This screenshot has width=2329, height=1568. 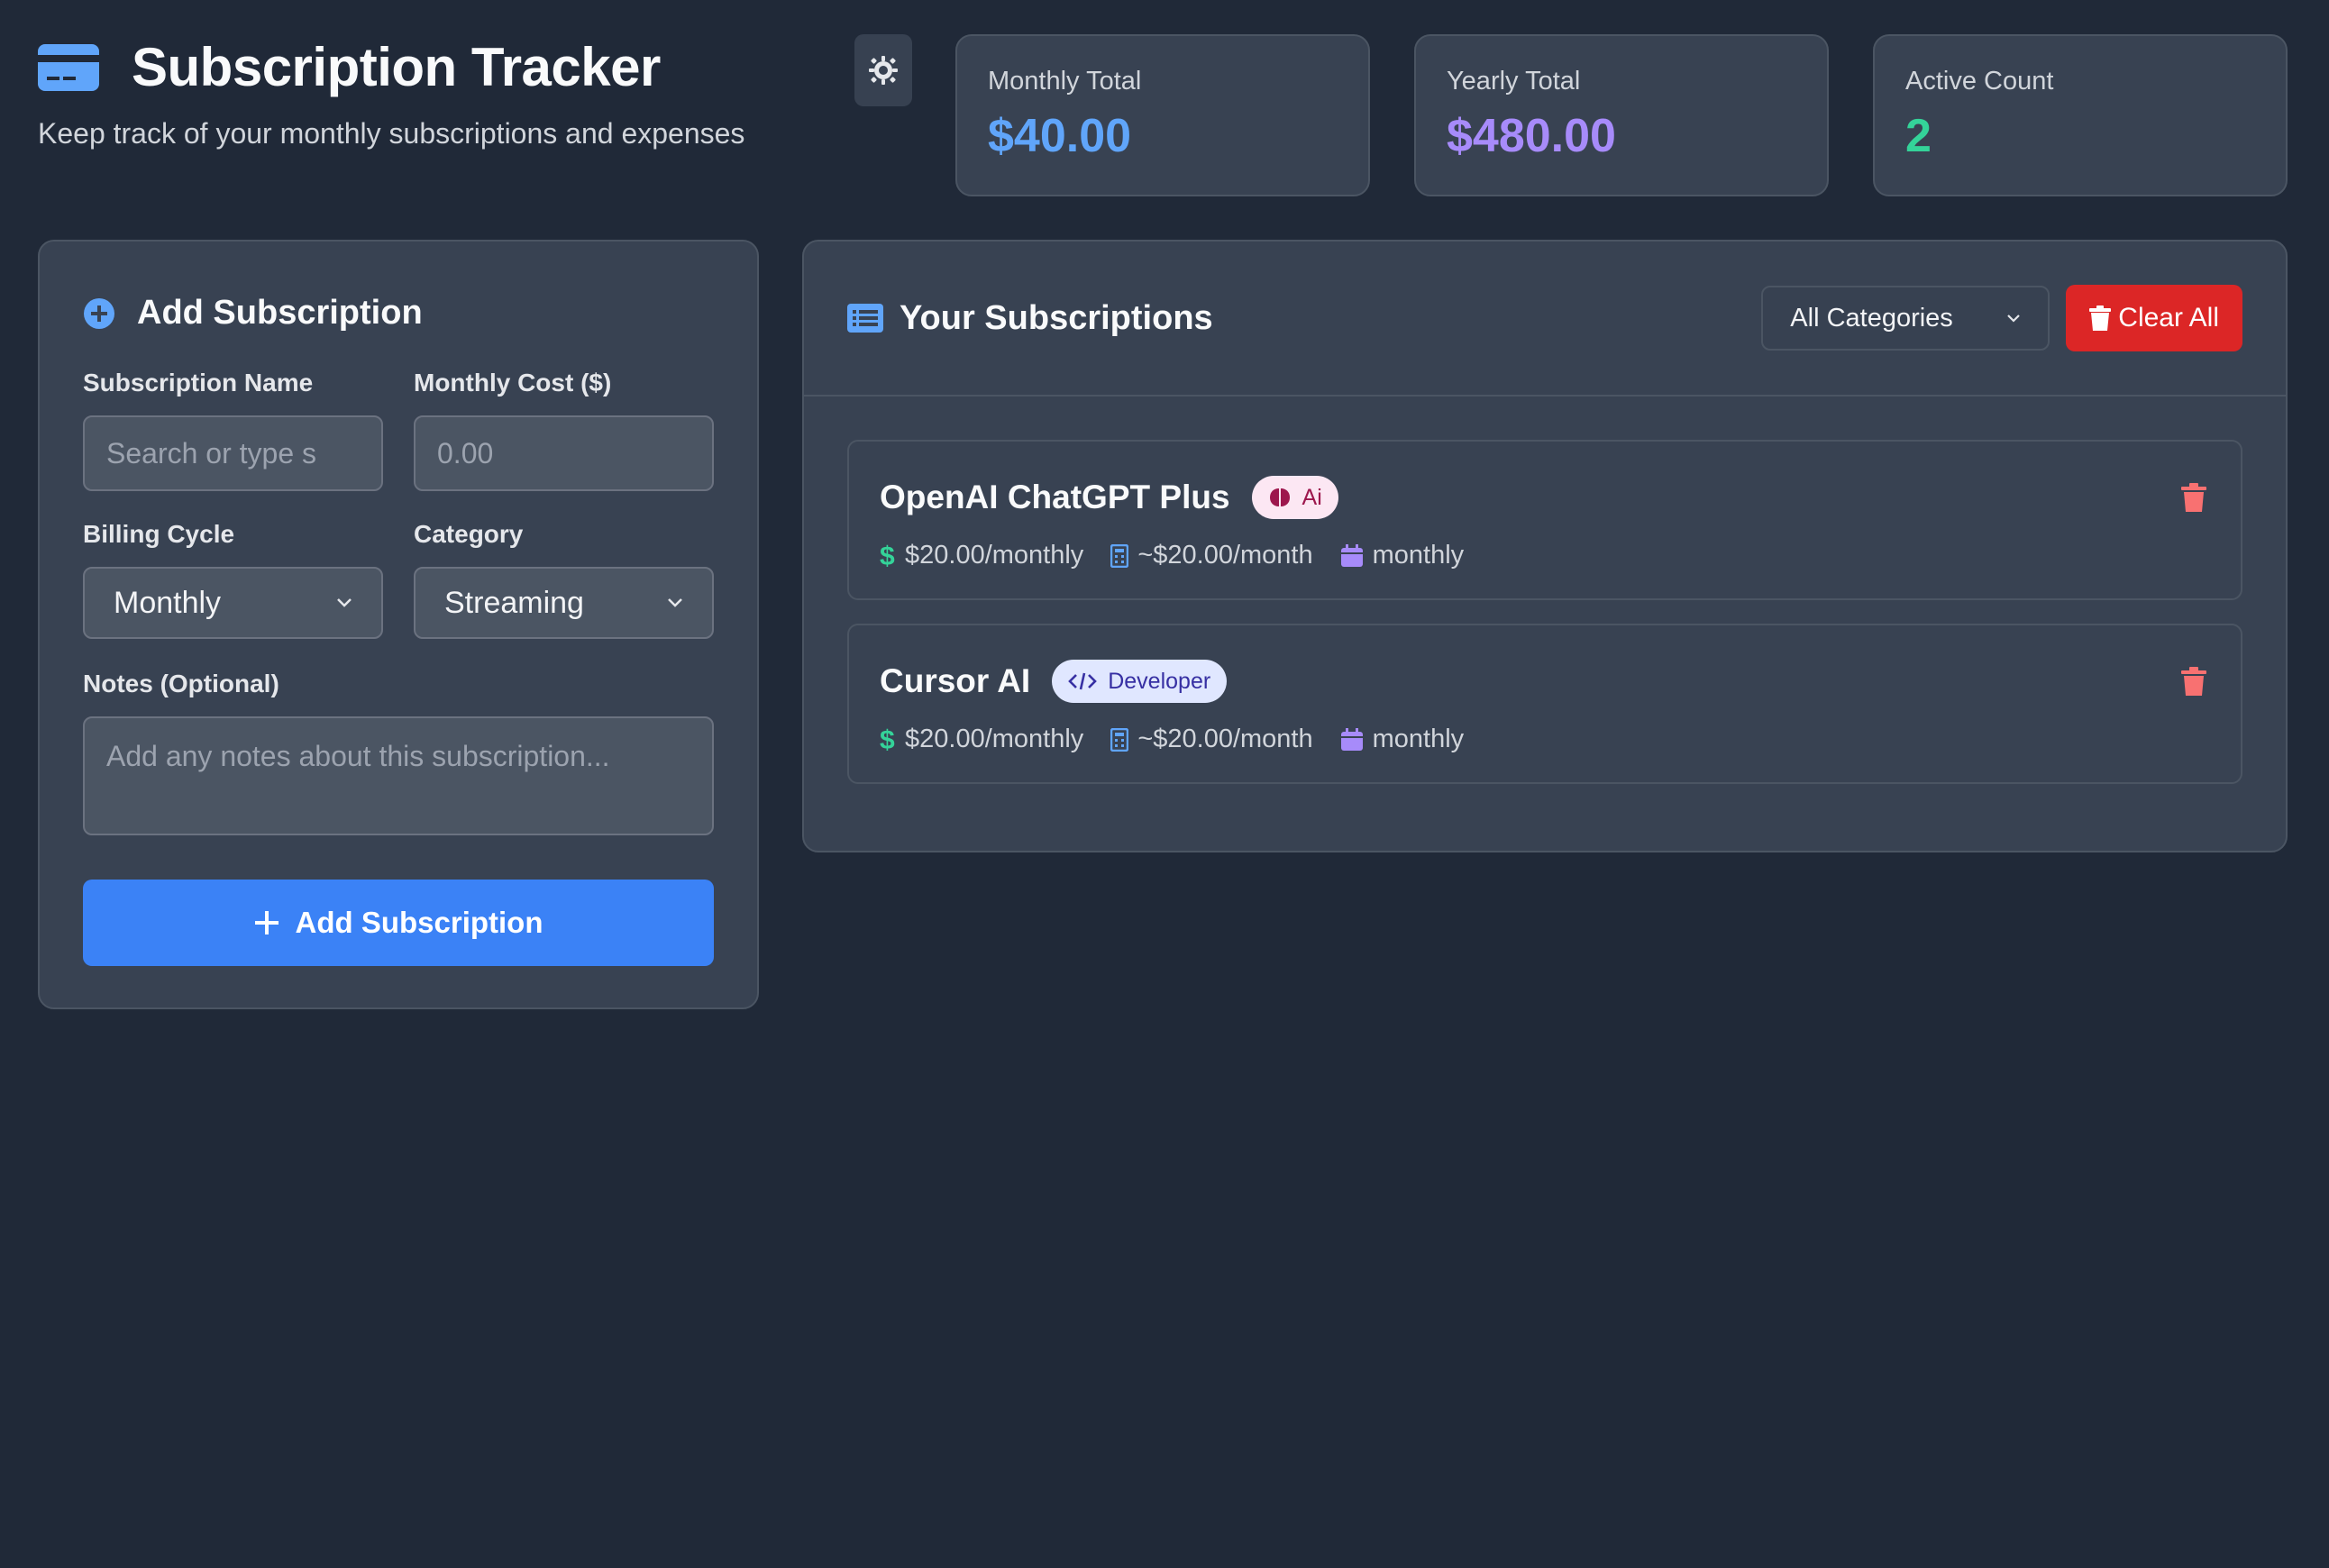 I want to click on monthly-cost-input, so click(x=564, y=453).